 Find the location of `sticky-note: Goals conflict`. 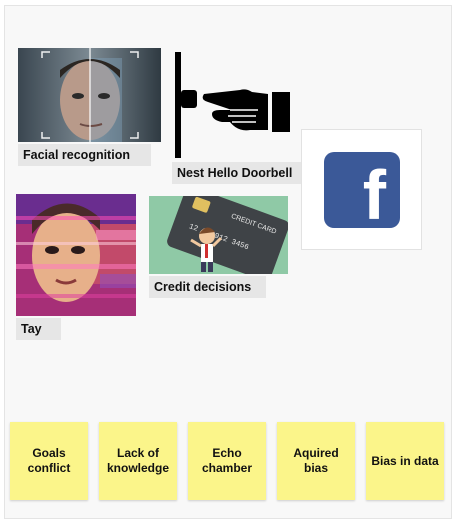

sticky-note: Goals conflict is located at coordinates (49, 461).